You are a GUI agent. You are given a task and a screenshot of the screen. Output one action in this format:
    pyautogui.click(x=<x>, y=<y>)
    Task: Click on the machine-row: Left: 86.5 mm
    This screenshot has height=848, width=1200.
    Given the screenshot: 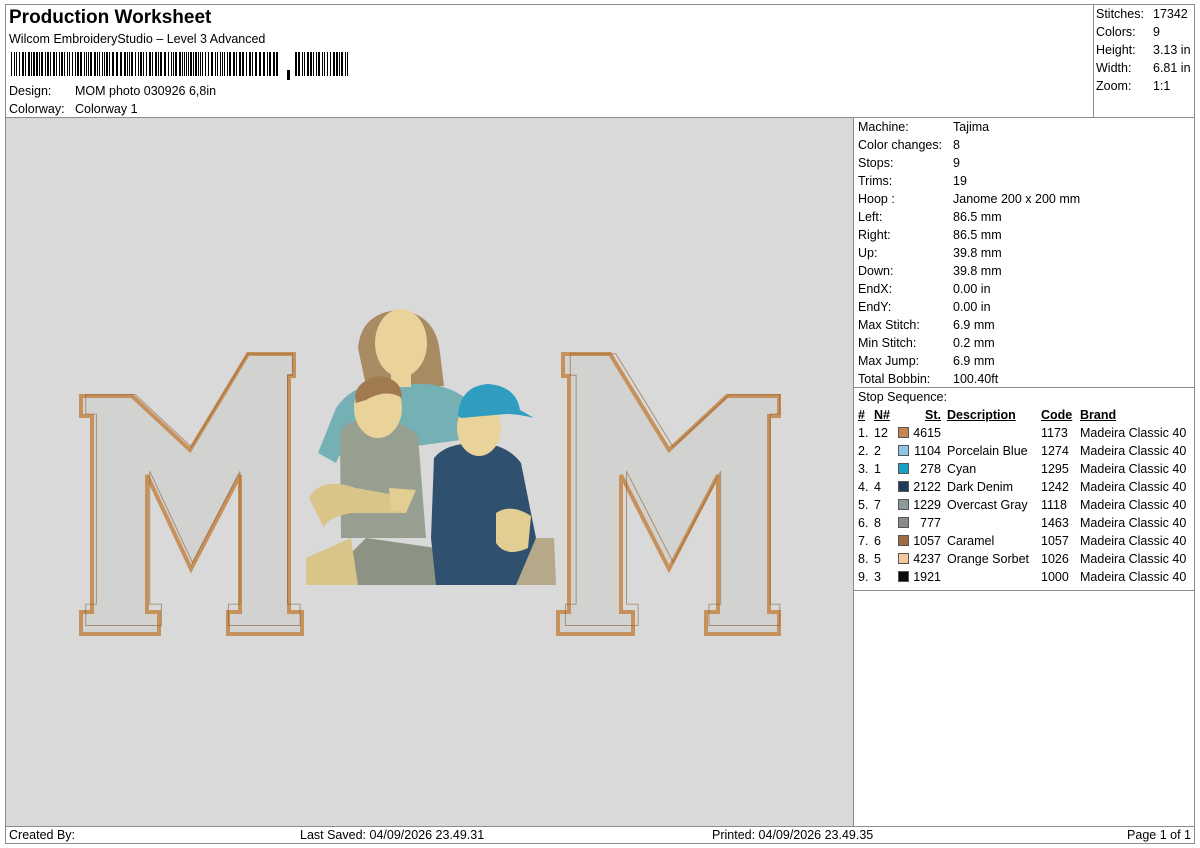 What is the action you would take?
    pyautogui.click(x=1024, y=217)
    